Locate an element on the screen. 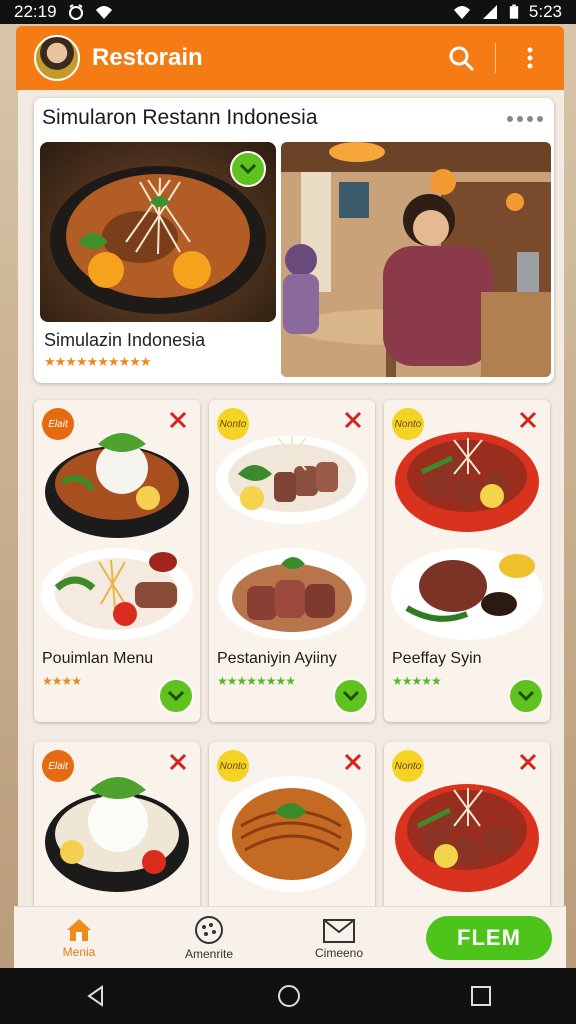 This screenshot has height=1024, width=576. mixed-plate-image is located at coordinates (117, 594).